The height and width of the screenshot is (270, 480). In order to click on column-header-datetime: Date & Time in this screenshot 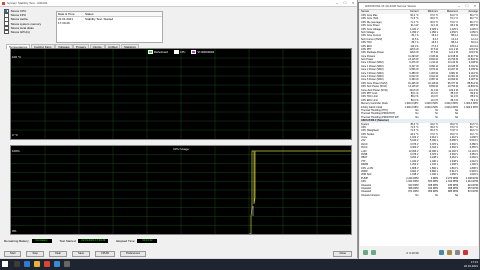, I will do `click(70, 14)`.